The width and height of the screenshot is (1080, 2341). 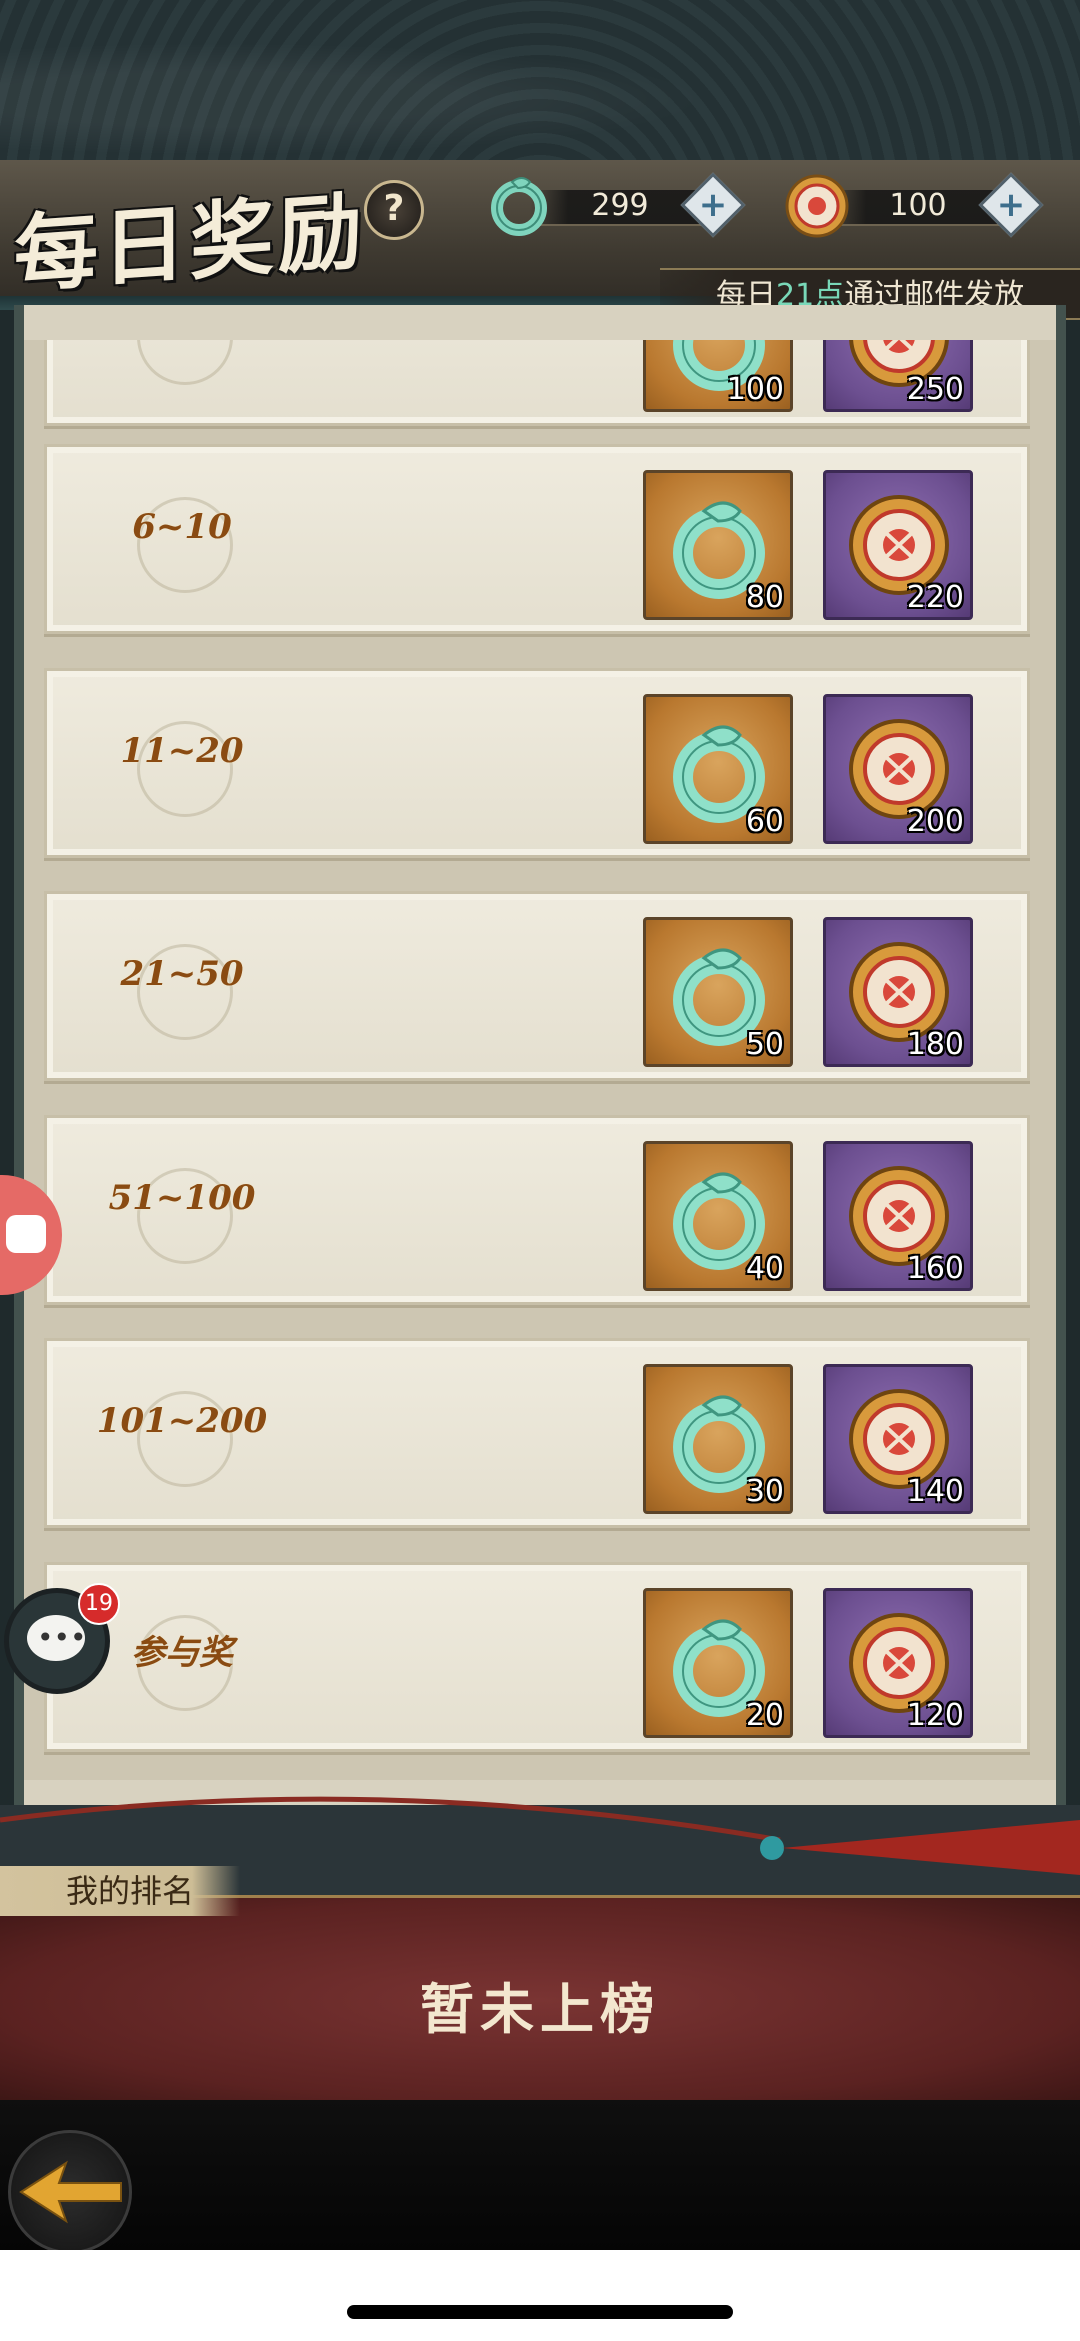 What do you see at coordinates (537, 539) in the screenshot?
I see `reward-row: 6~10 80 220` at bounding box center [537, 539].